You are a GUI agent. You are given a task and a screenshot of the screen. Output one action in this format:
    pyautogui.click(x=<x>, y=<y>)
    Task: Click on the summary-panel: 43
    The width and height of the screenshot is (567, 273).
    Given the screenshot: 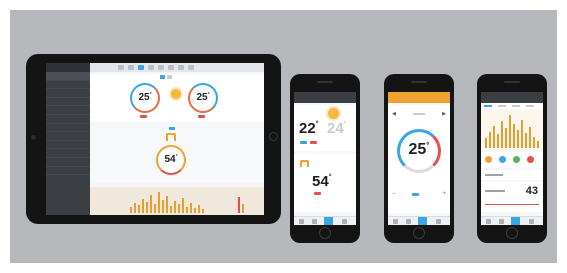 What is the action you would take?
    pyautogui.click(x=512, y=197)
    